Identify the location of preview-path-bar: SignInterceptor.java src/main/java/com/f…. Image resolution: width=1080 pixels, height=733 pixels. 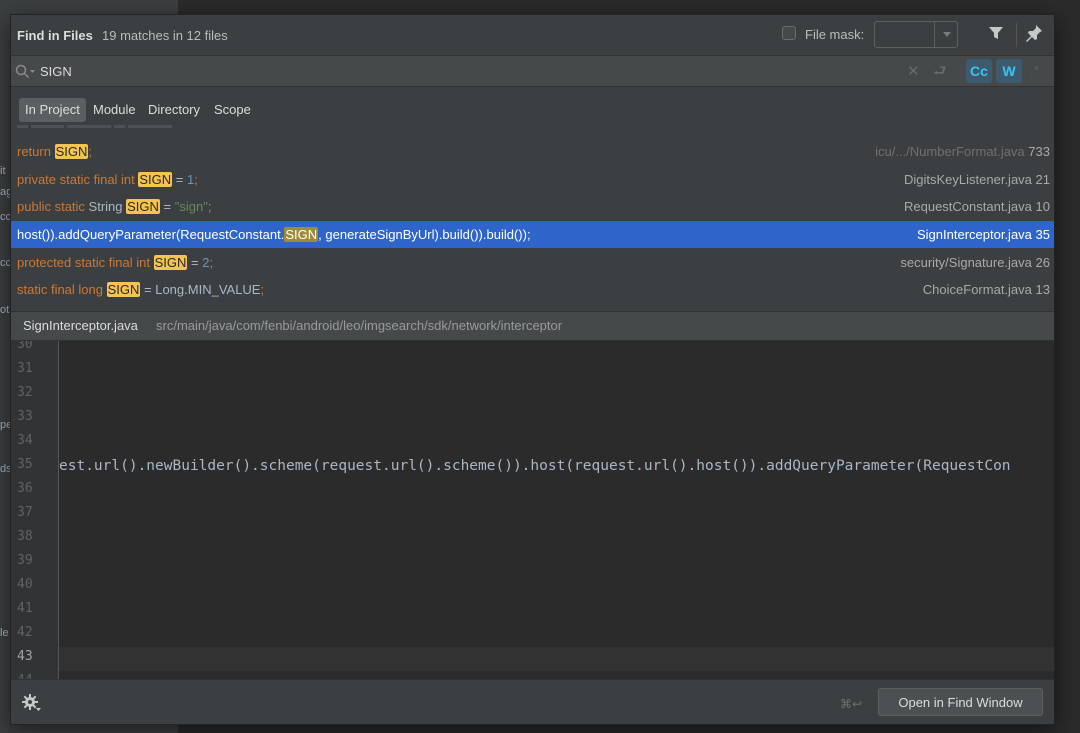
(532, 326).